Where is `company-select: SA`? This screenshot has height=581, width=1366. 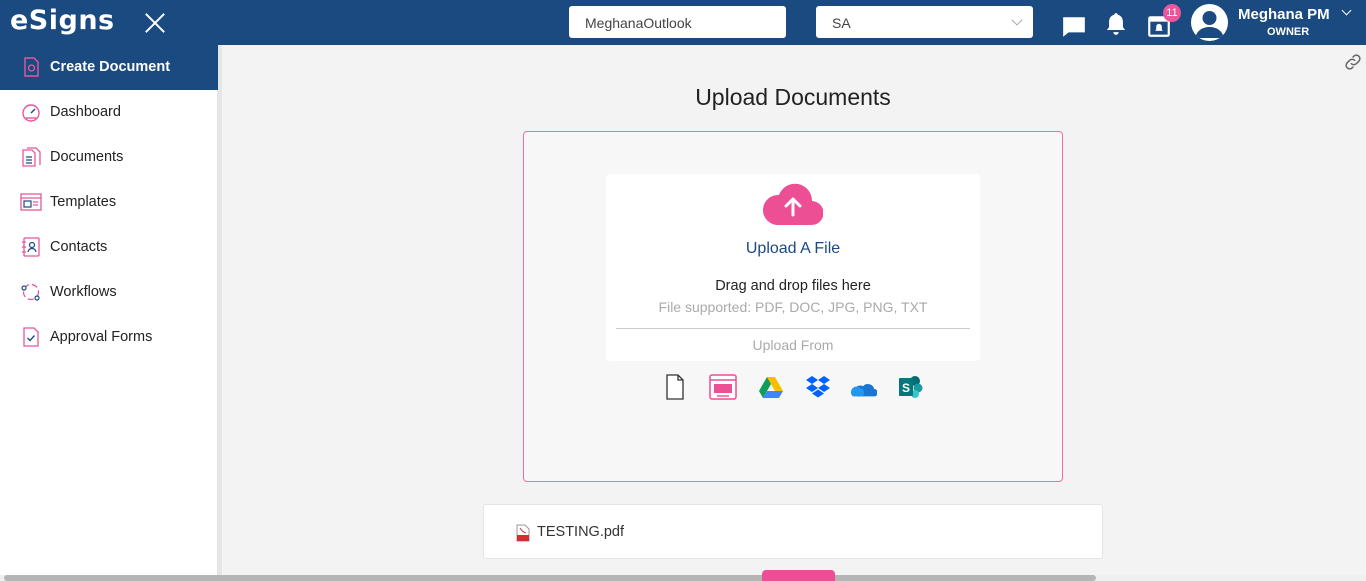 company-select: SA is located at coordinates (924, 22).